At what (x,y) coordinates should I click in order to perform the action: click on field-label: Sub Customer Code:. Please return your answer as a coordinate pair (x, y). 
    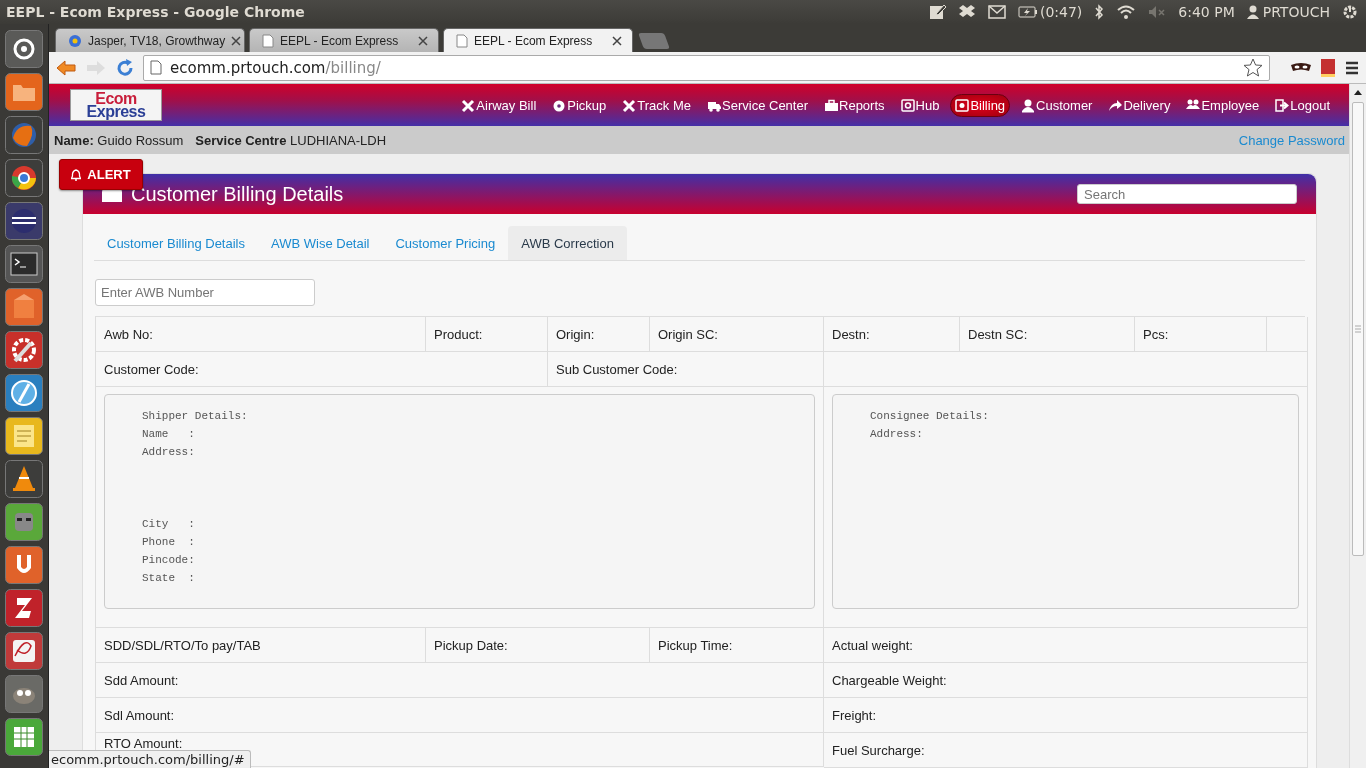
    Looking at the image, I should click on (686, 369).